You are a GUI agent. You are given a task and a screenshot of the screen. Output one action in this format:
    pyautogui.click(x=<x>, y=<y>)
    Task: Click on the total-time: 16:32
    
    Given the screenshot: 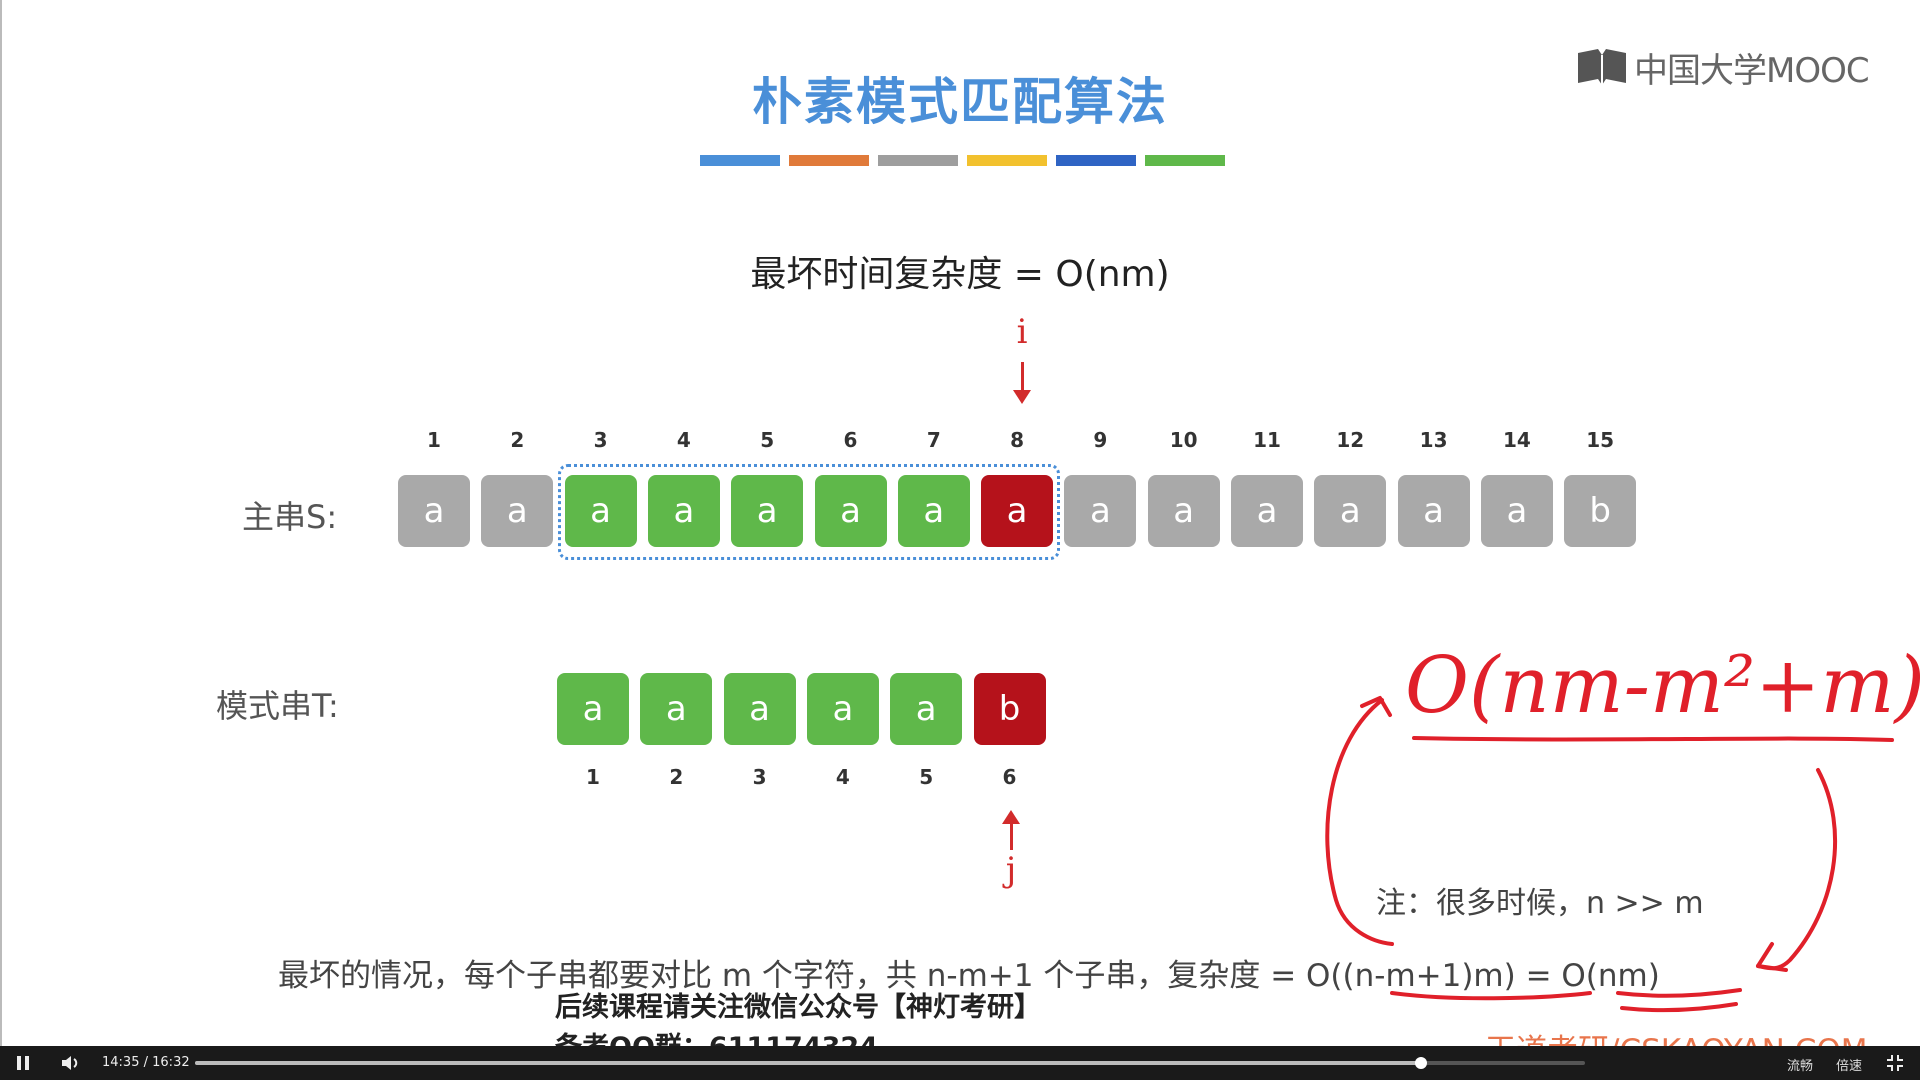 What is the action you would take?
    pyautogui.click(x=171, y=1062)
    